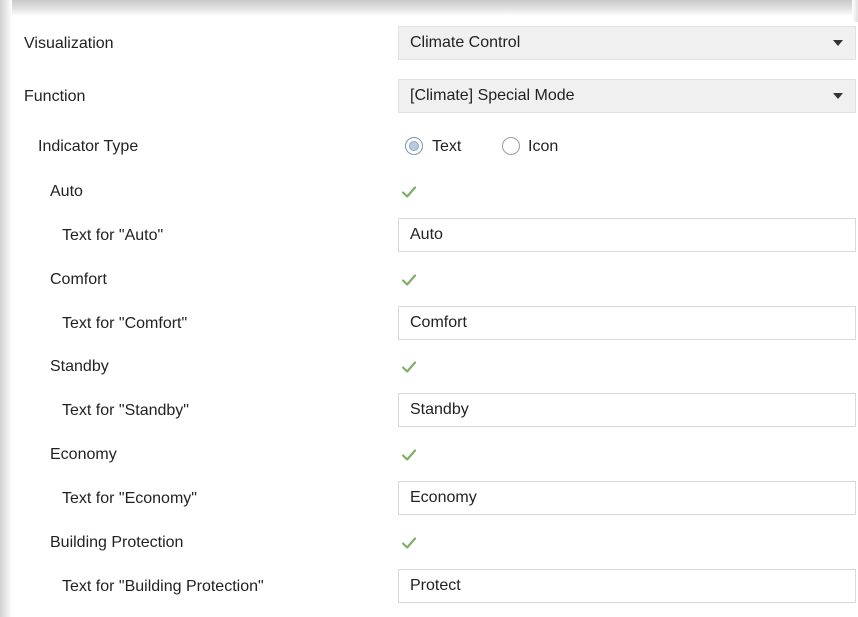 Image resolution: width=858 pixels, height=617 pixels. What do you see at coordinates (437, 192) in the screenshot?
I see `mode-row: Auto` at bounding box center [437, 192].